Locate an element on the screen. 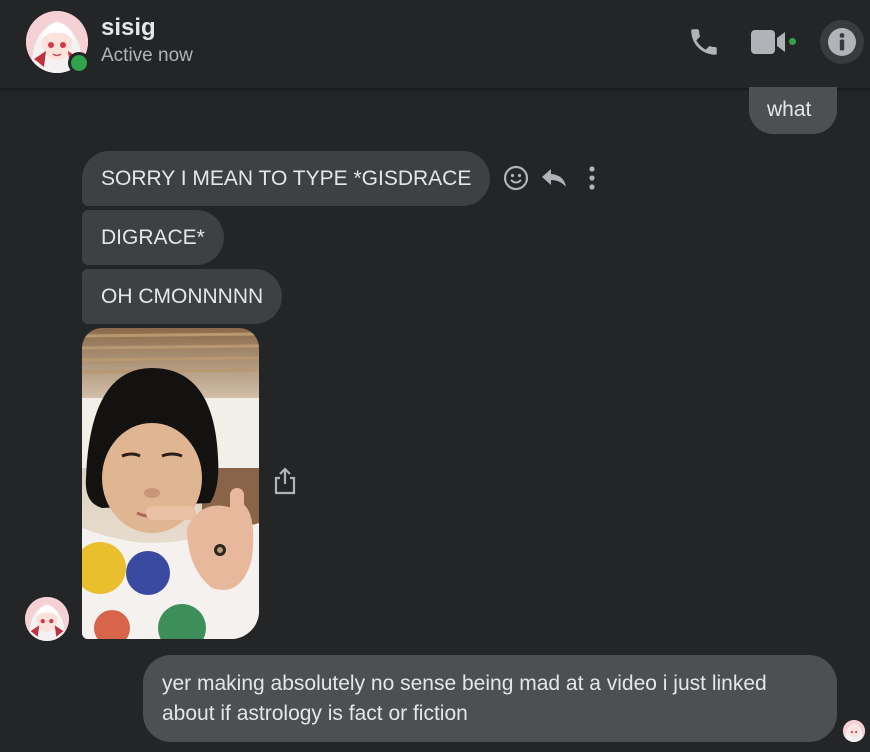 The height and width of the screenshot is (752, 870). read-receipt-avatar is located at coordinates (854, 731).